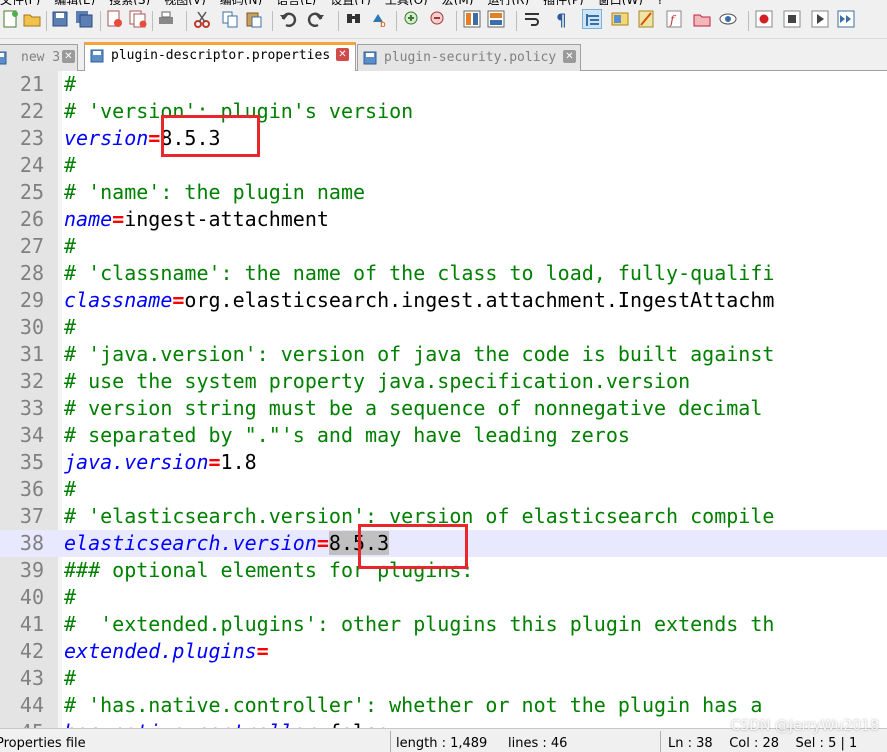 Image resolution: width=887 pixels, height=752 pixels. Describe the element at coordinates (31, 570) in the screenshot. I see `line-number: 39` at that location.